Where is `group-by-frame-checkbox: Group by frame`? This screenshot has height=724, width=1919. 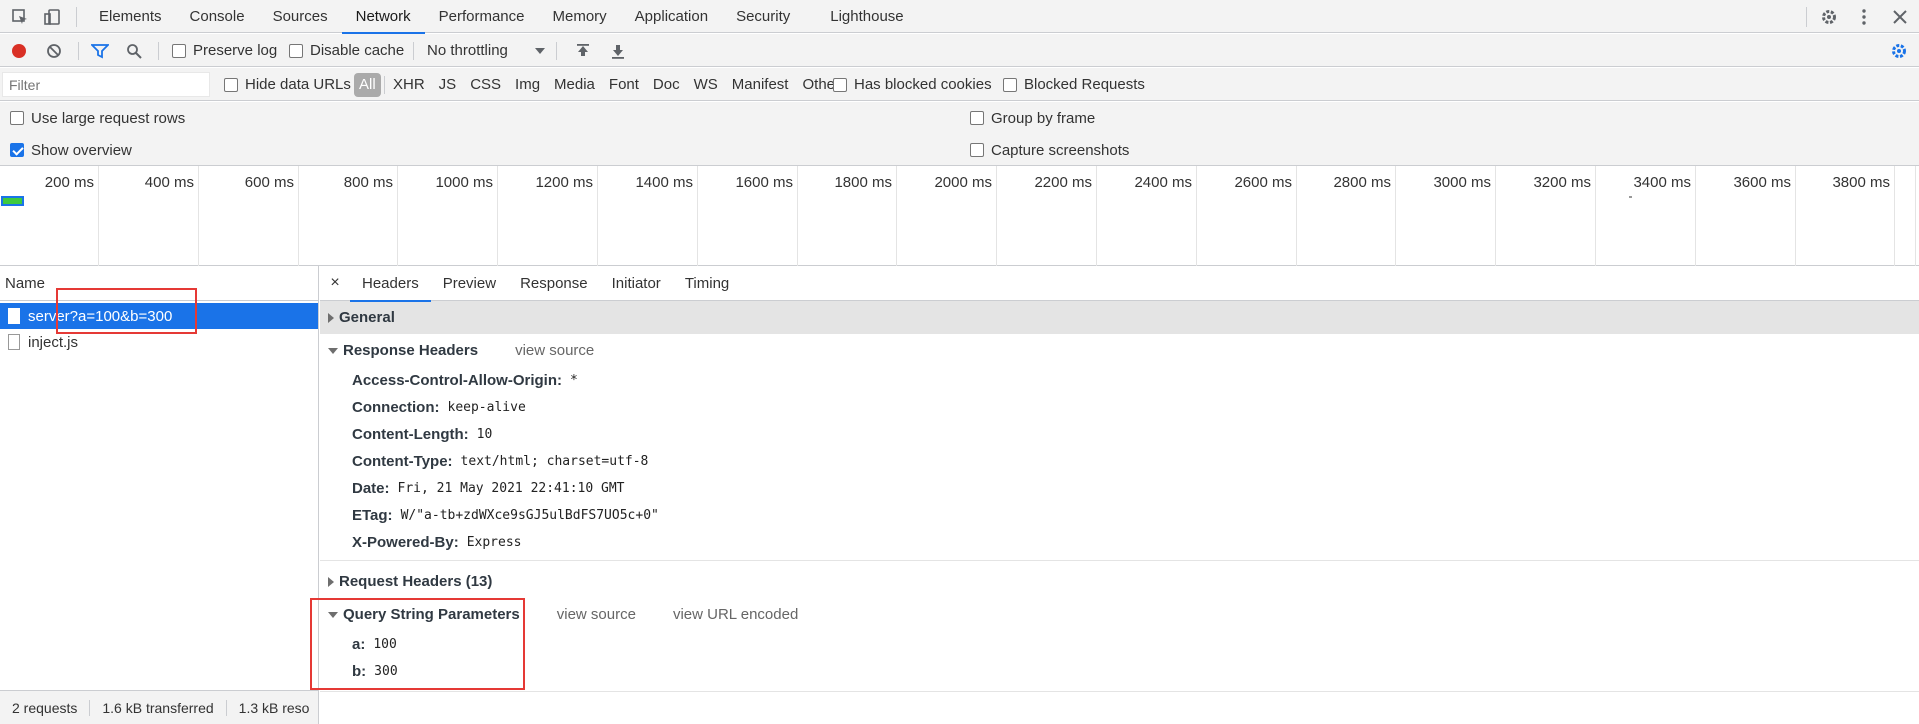 group-by-frame-checkbox: Group by frame is located at coordinates (1032, 118).